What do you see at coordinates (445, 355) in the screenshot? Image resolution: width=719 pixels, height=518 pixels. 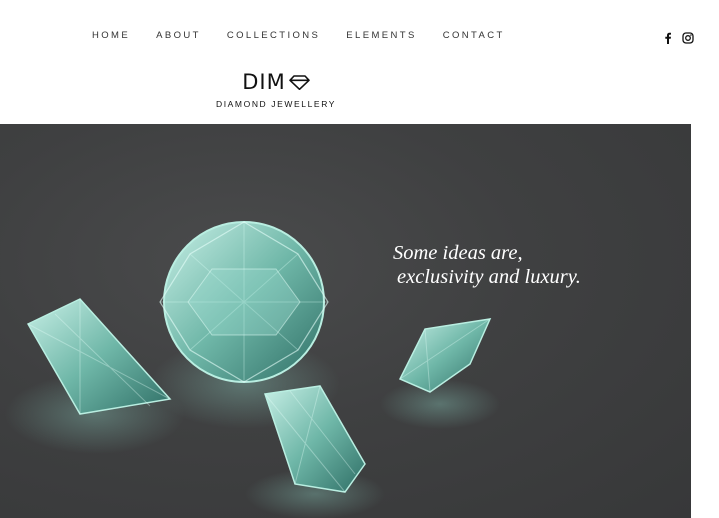 I see `right-diamond` at bounding box center [445, 355].